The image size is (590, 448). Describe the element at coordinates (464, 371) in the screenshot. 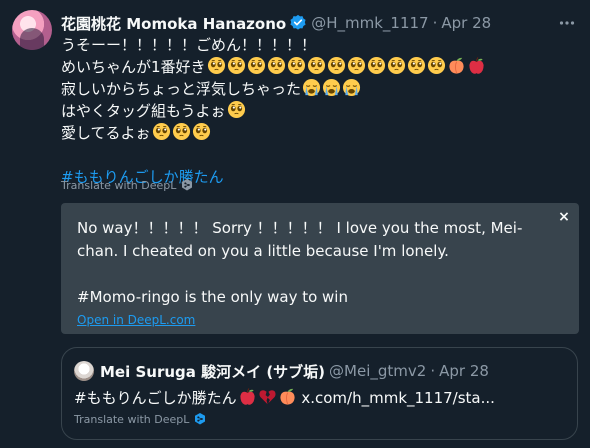

I see `quoted-tweet-date: Apr 28` at that location.